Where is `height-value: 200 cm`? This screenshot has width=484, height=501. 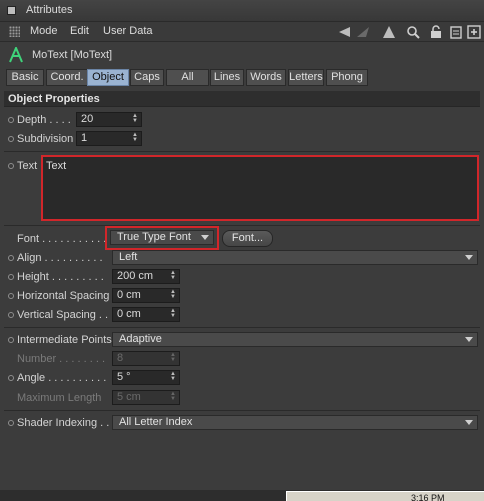
height-value: 200 cm is located at coordinates (135, 276).